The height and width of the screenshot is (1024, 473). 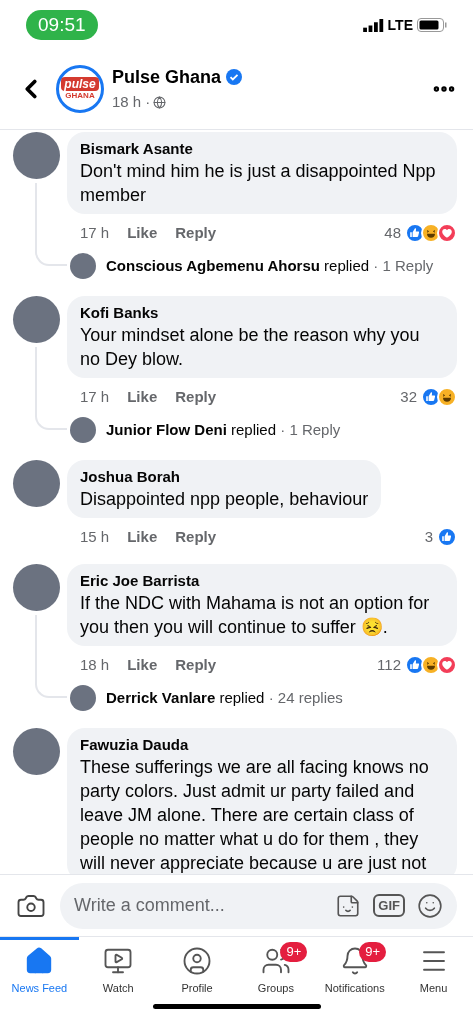 I want to click on logo-subtitle: GHANA, so click(x=80, y=95).